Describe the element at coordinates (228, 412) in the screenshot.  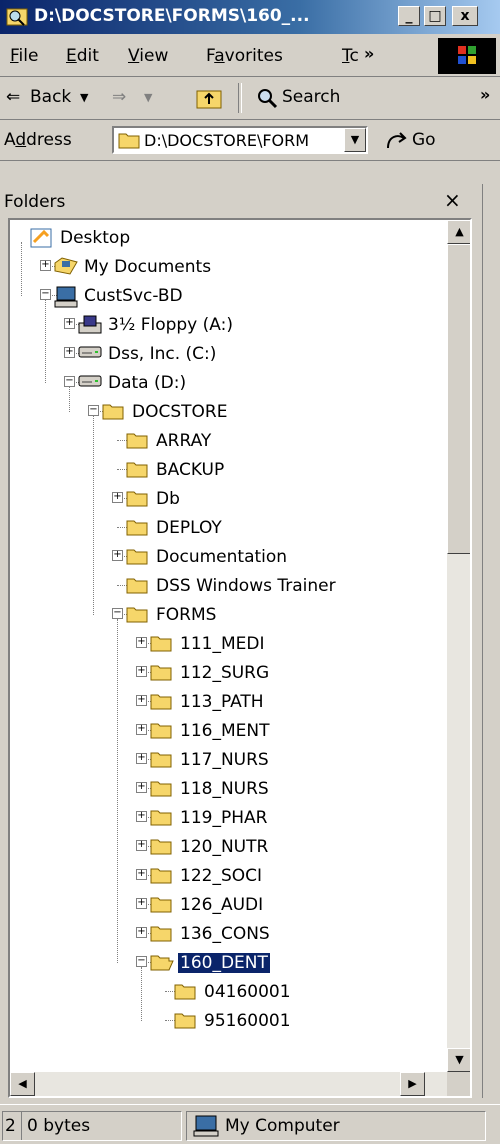
I see `tree-node: − DOCSTORE` at that location.